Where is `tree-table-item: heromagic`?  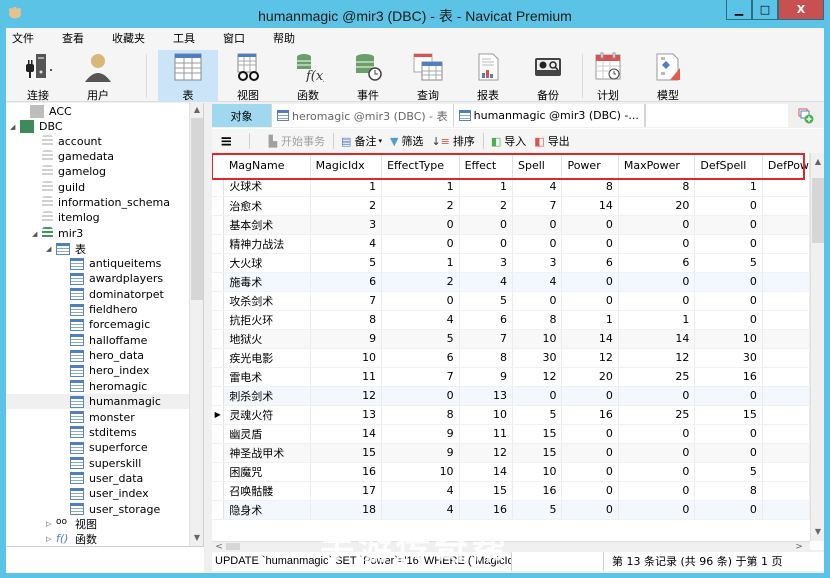 tree-table-item: heromagic is located at coordinates (108, 386).